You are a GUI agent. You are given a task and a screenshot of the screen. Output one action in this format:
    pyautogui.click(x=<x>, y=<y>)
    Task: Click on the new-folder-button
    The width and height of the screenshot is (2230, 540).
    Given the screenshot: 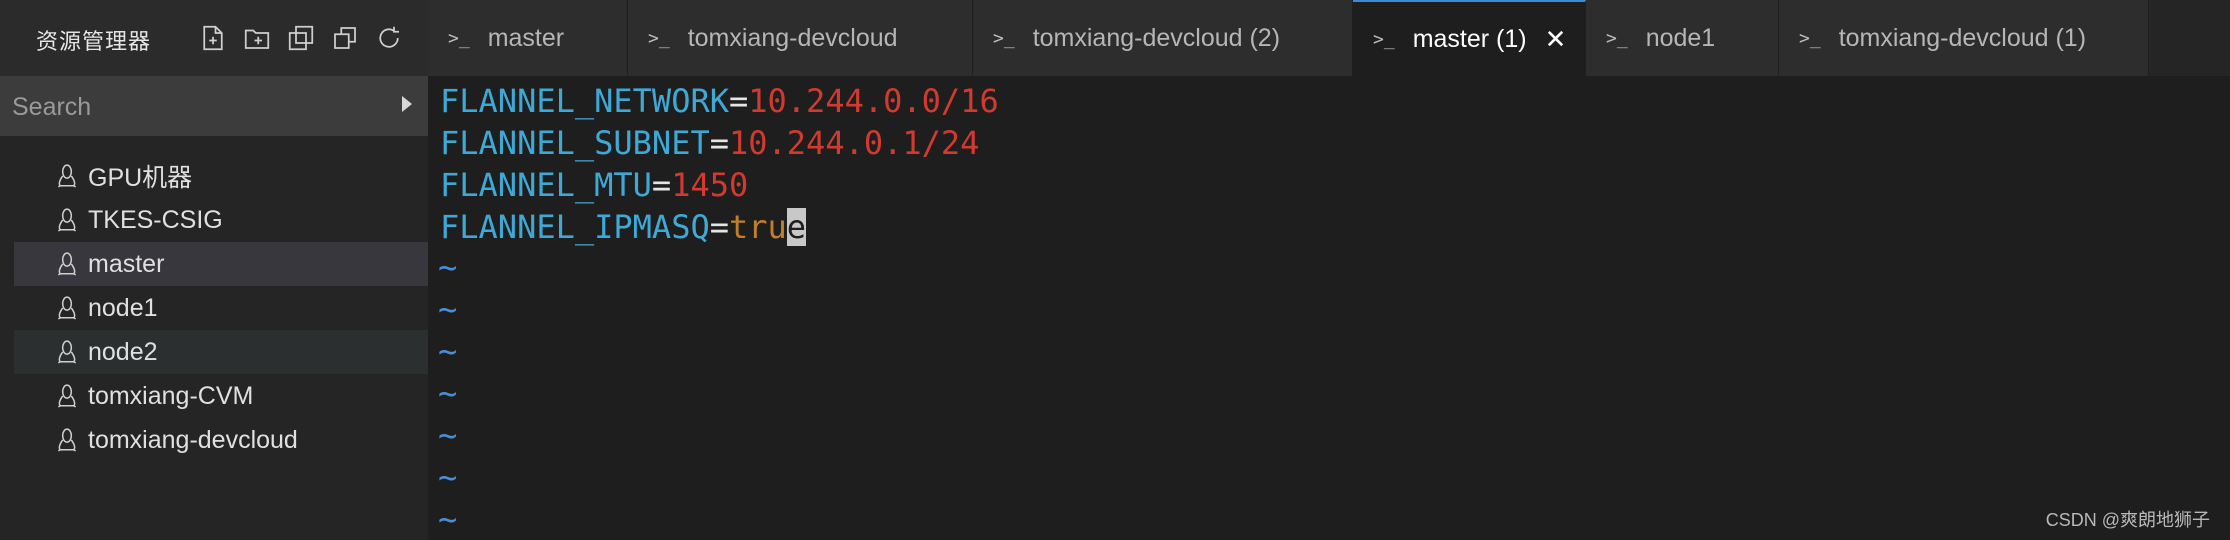 What is the action you would take?
    pyautogui.click(x=257, y=38)
    